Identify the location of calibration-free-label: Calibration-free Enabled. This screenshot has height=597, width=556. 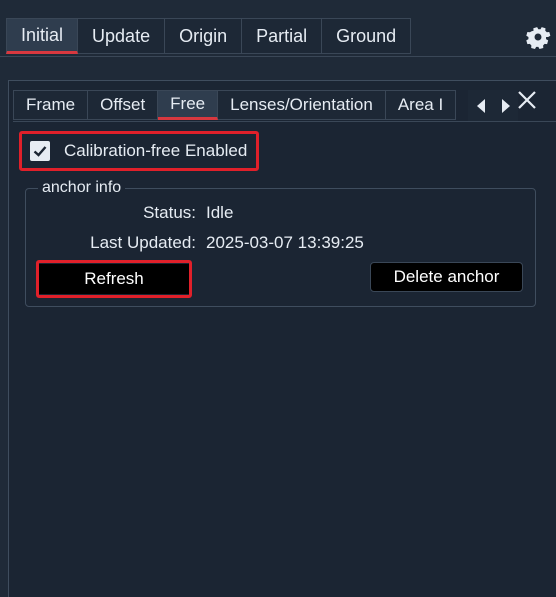
(156, 150).